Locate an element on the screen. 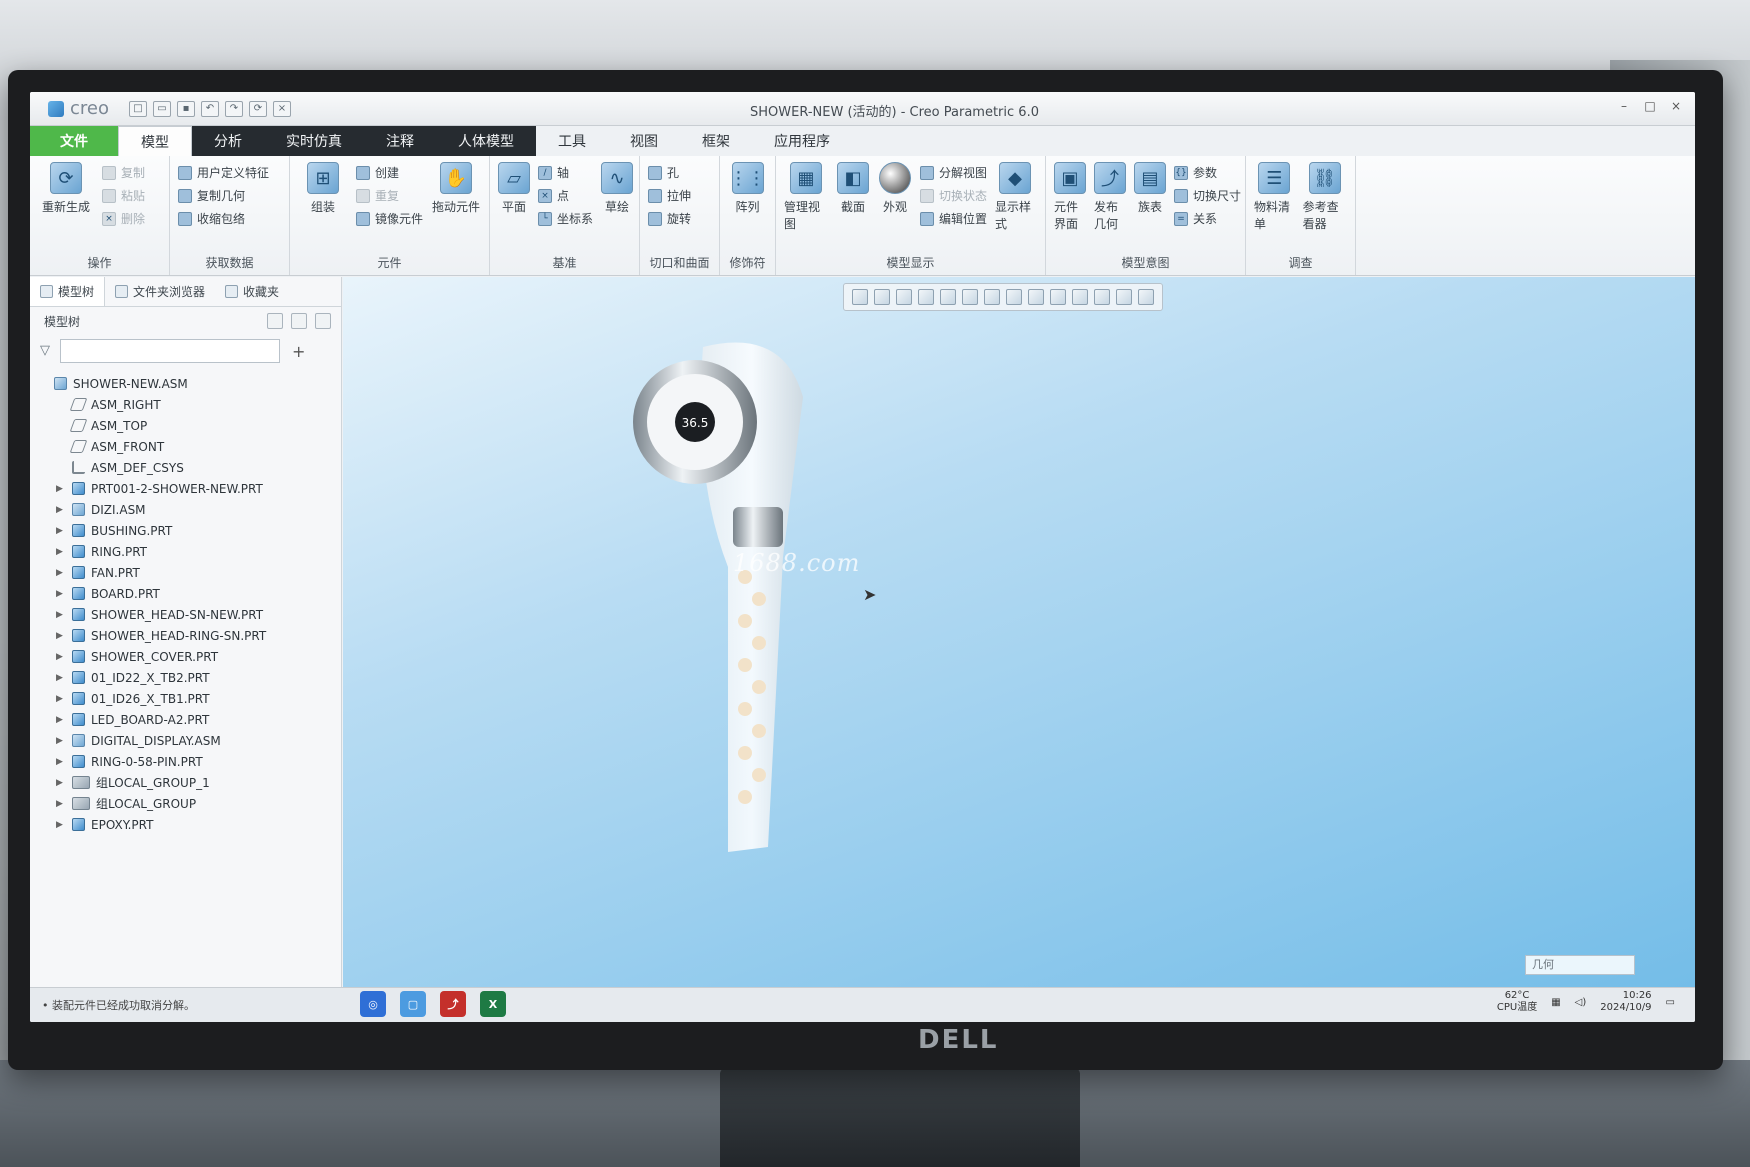 The height and width of the screenshot is (1167, 1750). explode-view-button: 分解视图 is located at coordinates (953, 172).